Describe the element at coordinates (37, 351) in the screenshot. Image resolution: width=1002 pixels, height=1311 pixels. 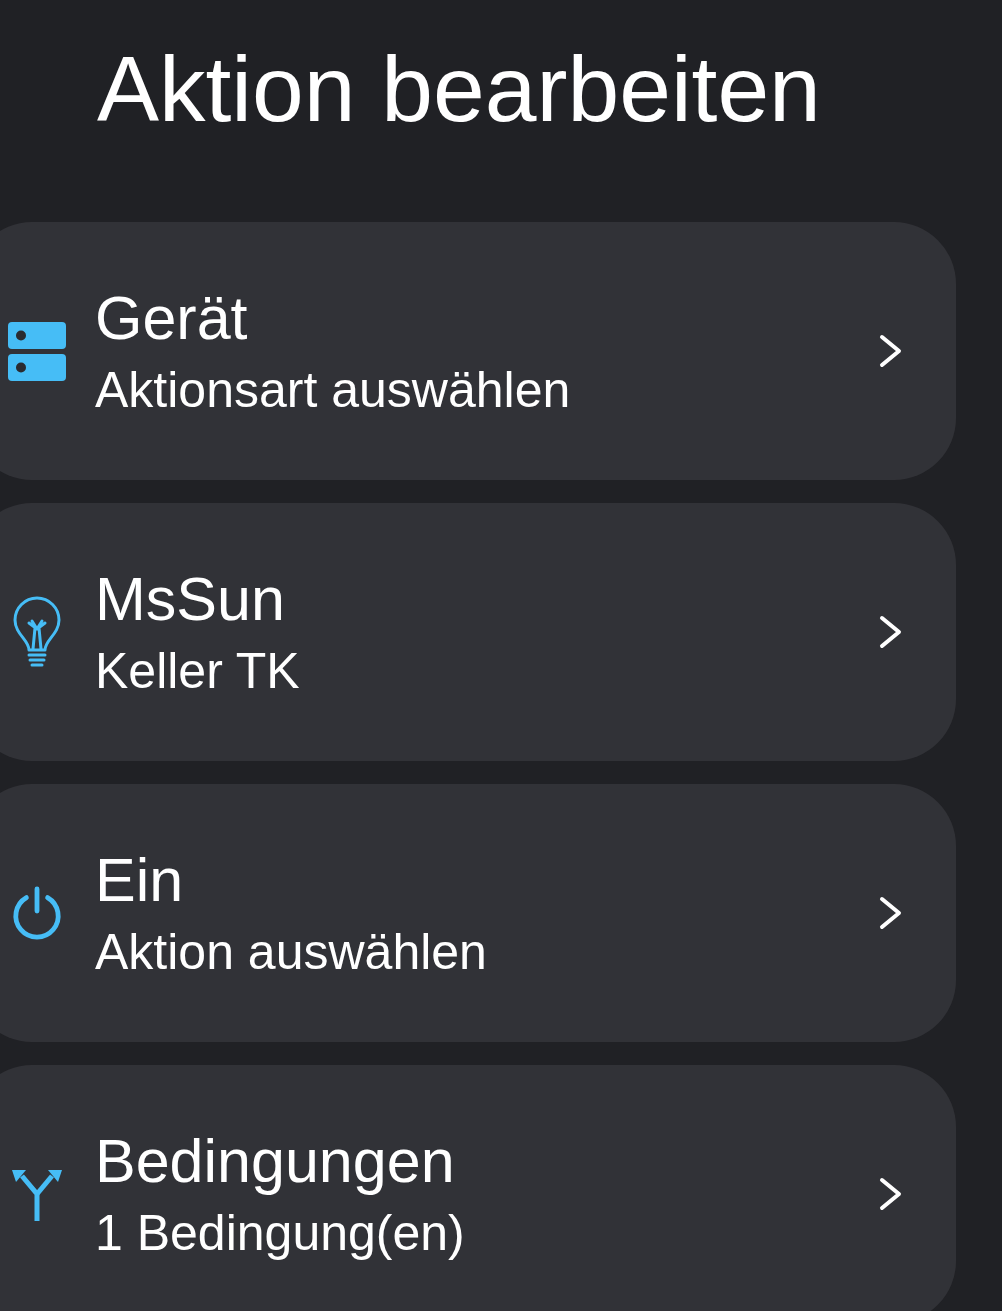
I see `server-icon` at that location.